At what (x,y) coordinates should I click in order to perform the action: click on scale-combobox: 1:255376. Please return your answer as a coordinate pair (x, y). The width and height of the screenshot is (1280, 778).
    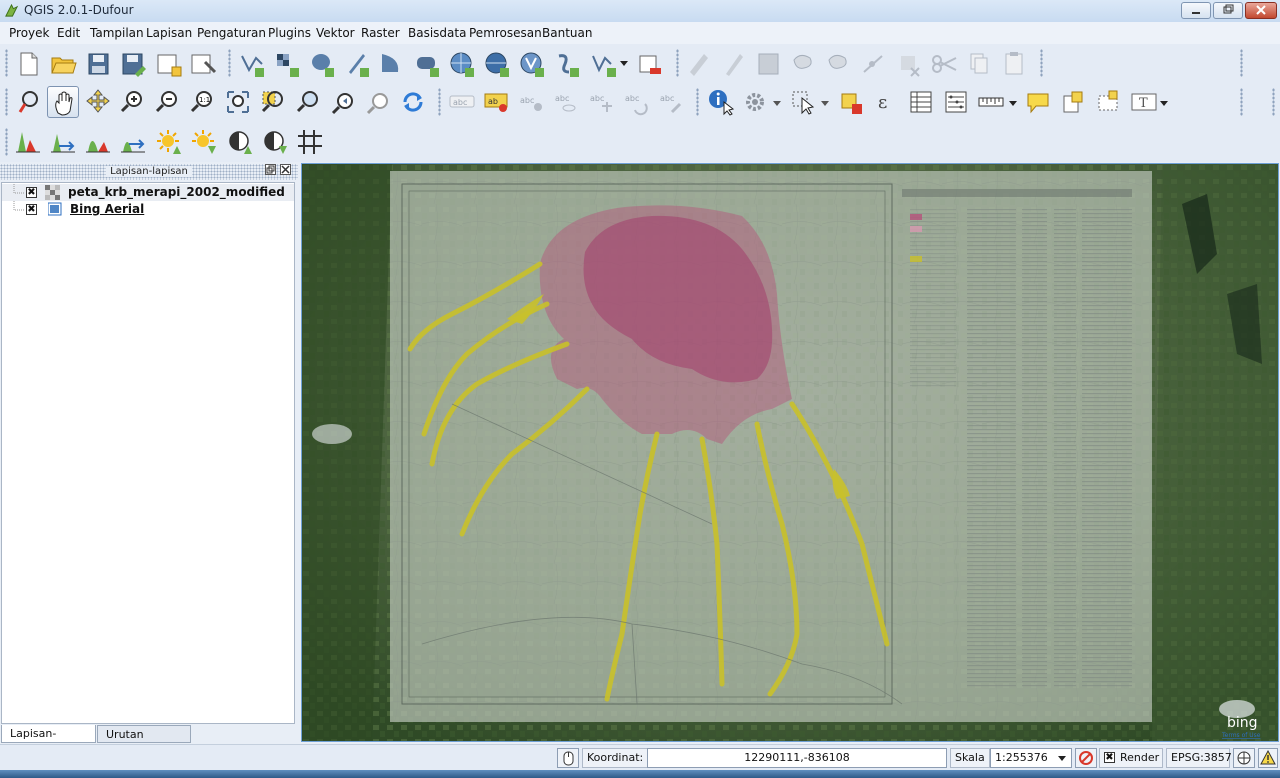
    Looking at the image, I should click on (1031, 758).